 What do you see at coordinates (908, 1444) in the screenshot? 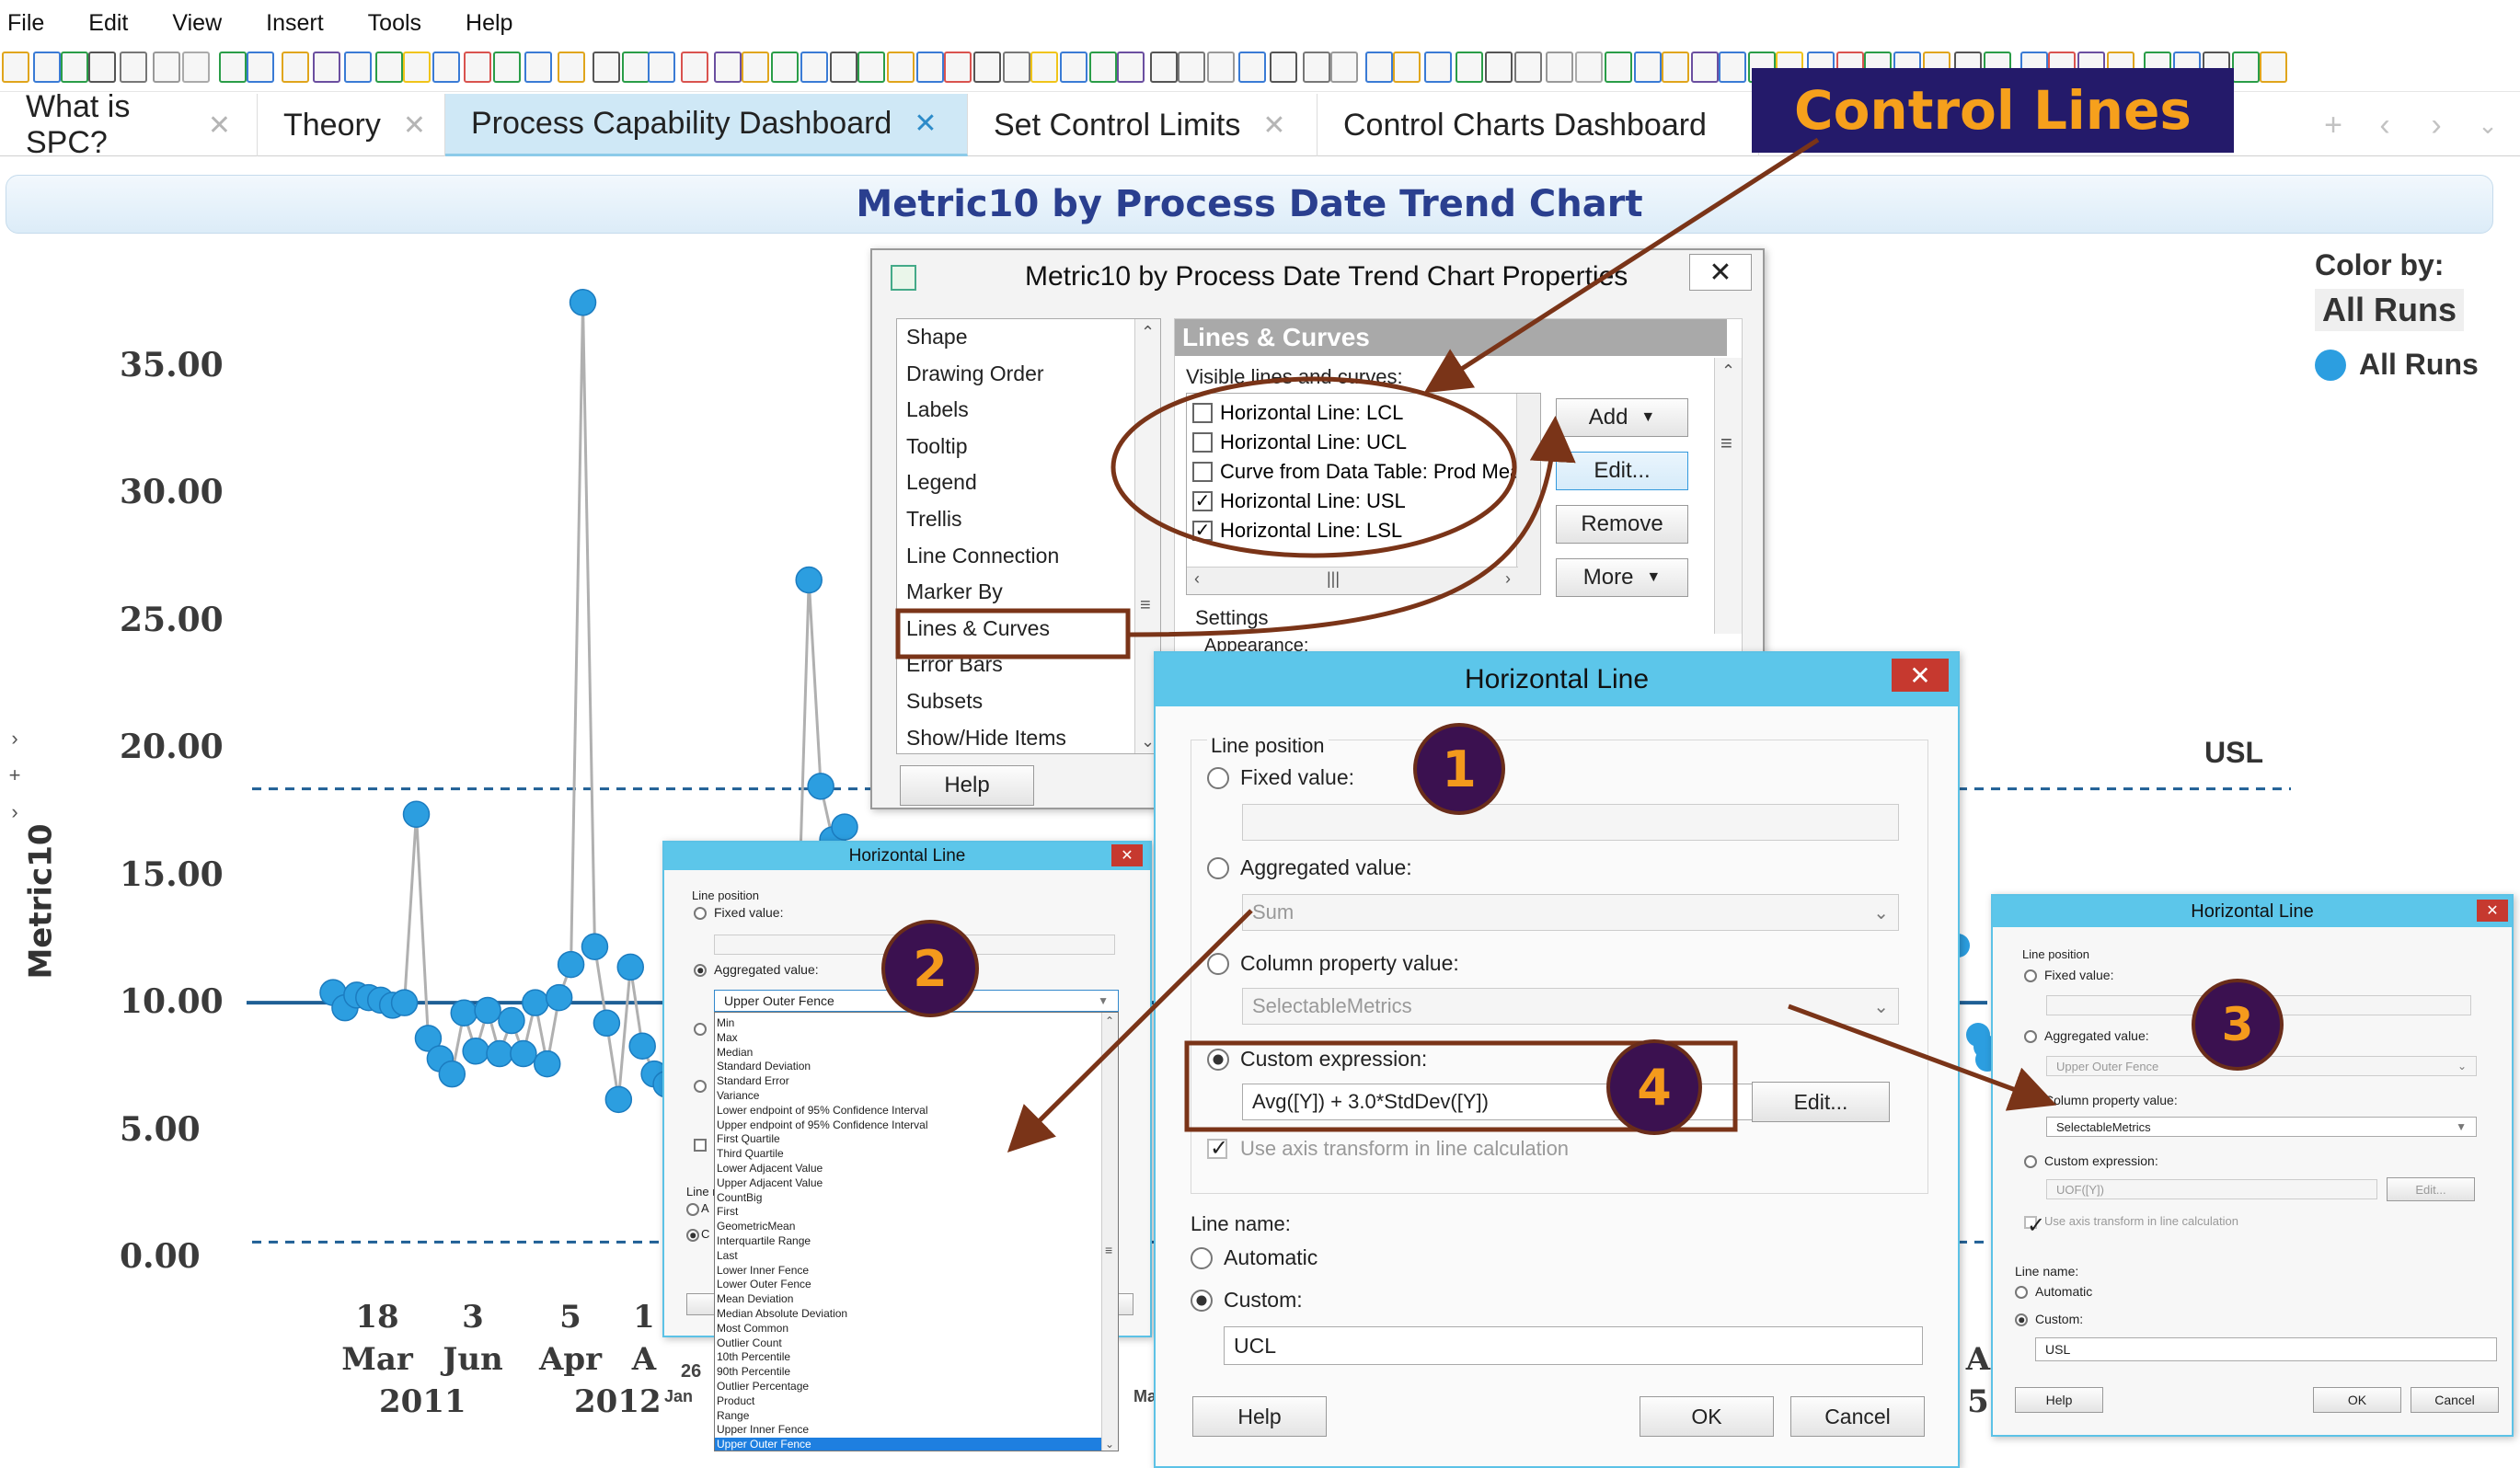
I see `option-item: Upper Outer Fence` at bounding box center [908, 1444].